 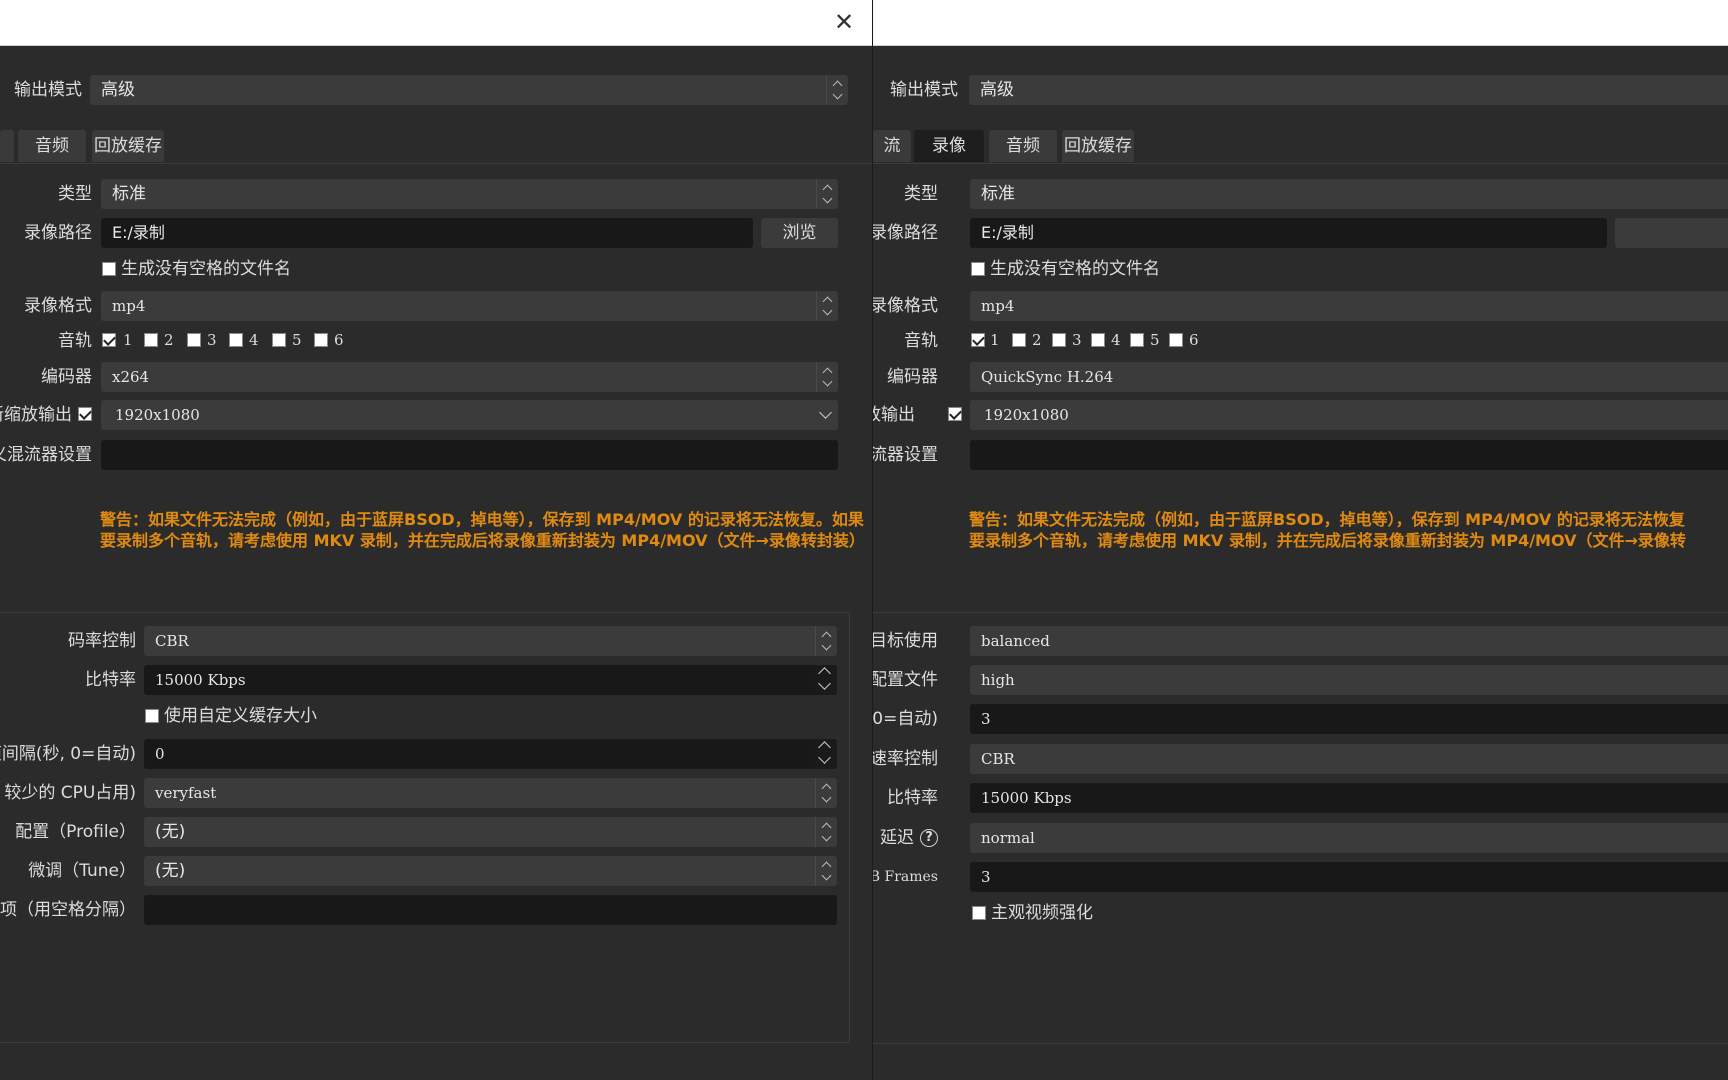 What do you see at coordinates (129, 306) in the screenshot?
I see `rec-format-value: mp4` at bounding box center [129, 306].